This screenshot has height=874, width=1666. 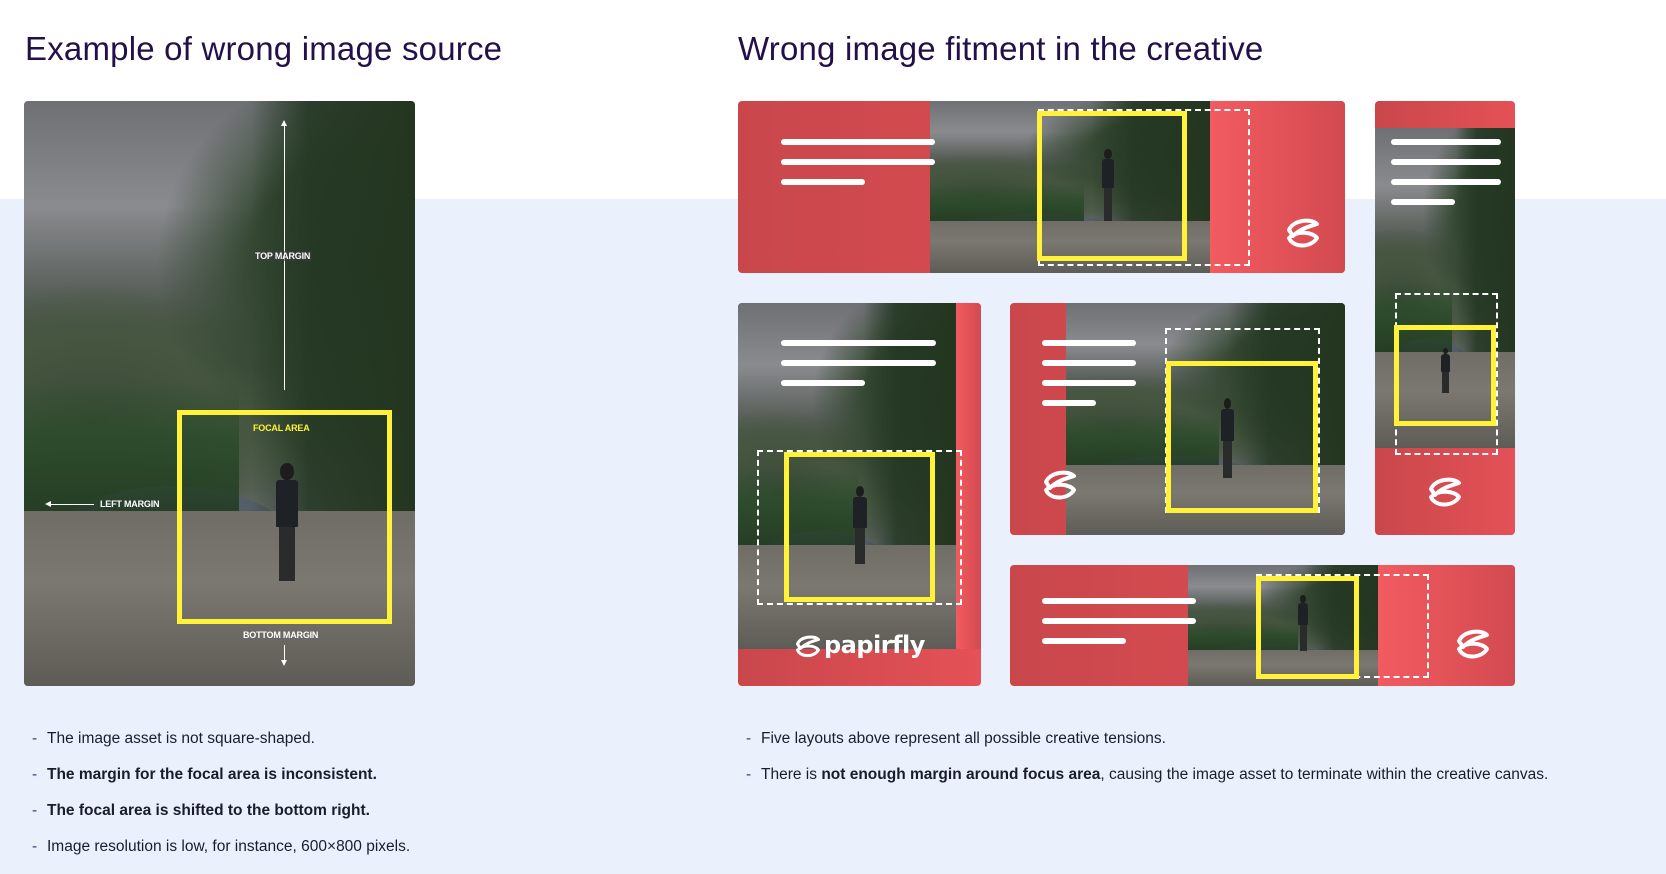 I want to click on top-margin-arrow-icon, so click(x=284, y=123).